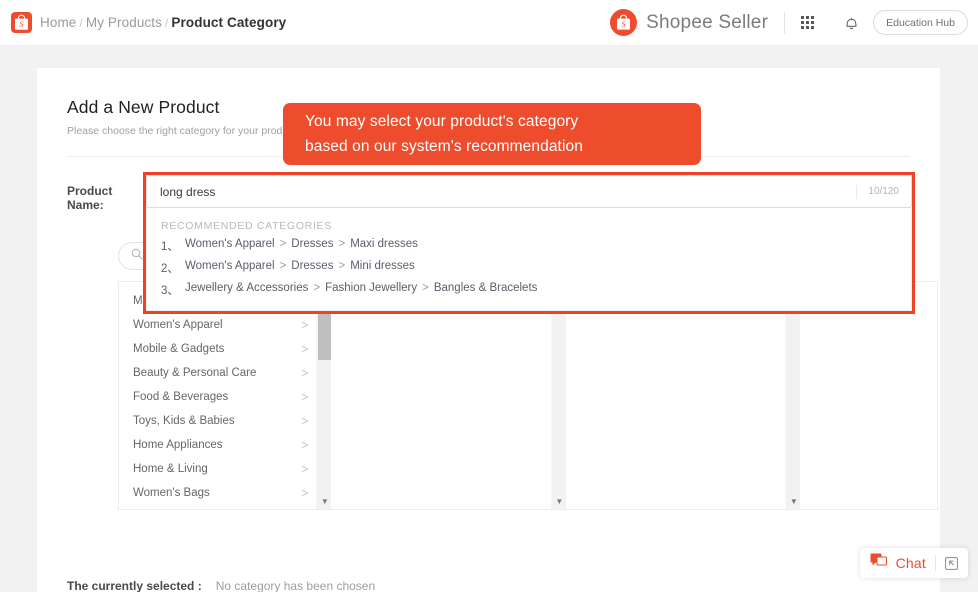 The width and height of the screenshot is (978, 592). Describe the element at coordinates (179, 349) in the screenshot. I see `category-item-label: Mobile & Gadgets` at that location.